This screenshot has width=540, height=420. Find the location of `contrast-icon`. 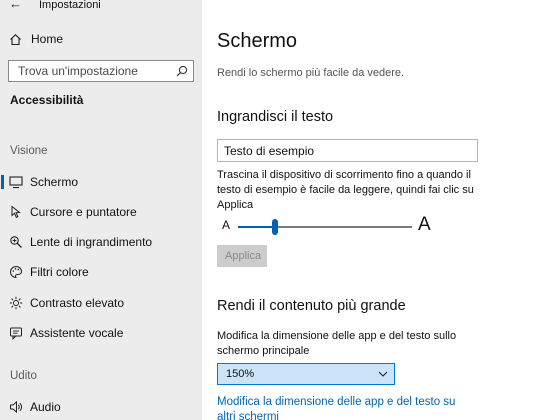

contrast-icon is located at coordinates (16, 303).